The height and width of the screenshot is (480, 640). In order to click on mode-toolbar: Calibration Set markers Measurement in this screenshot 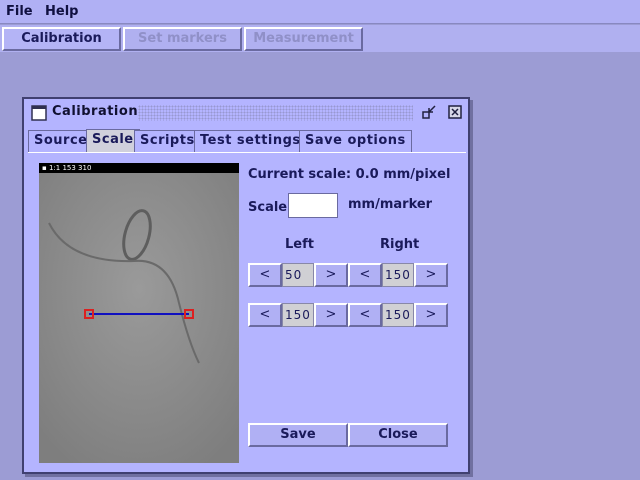, I will do `click(320, 38)`.